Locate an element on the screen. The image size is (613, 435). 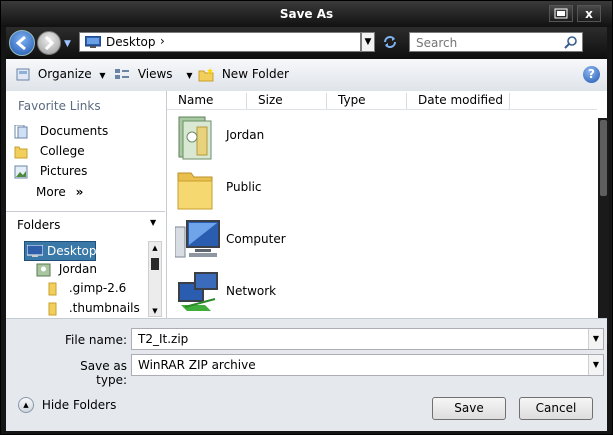
more-links-button: More » is located at coordinates (59, 192).